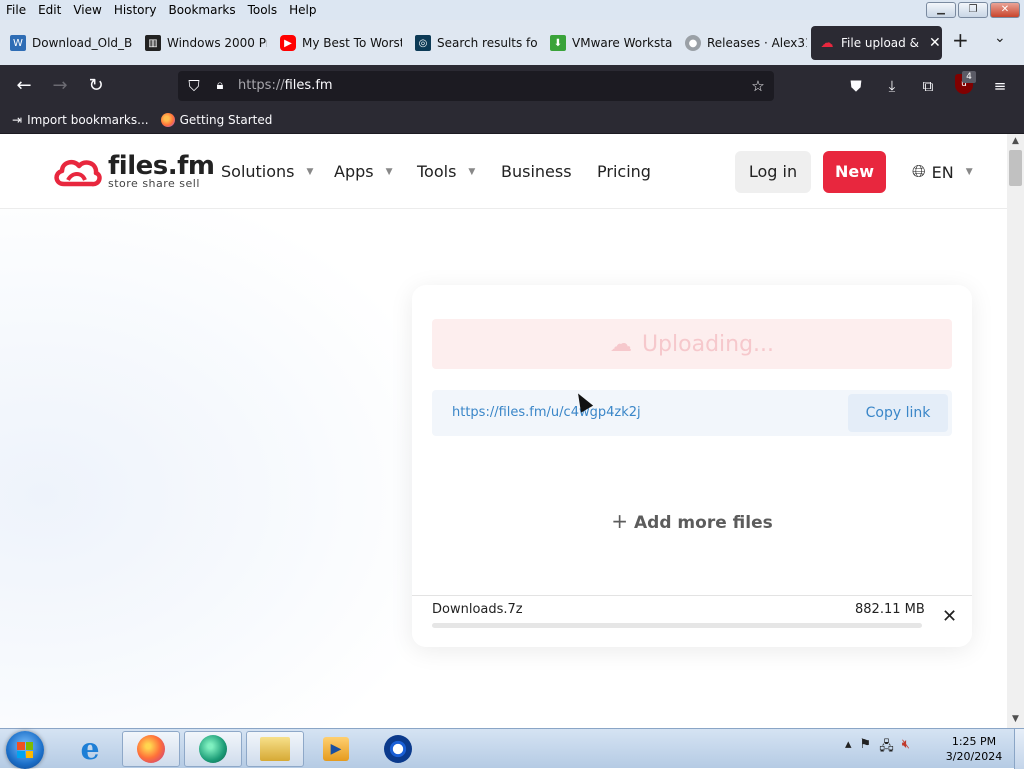  What do you see at coordinates (886, 748) in the screenshot?
I see `network-icon: 🖧︎` at bounding box center [886, 748].